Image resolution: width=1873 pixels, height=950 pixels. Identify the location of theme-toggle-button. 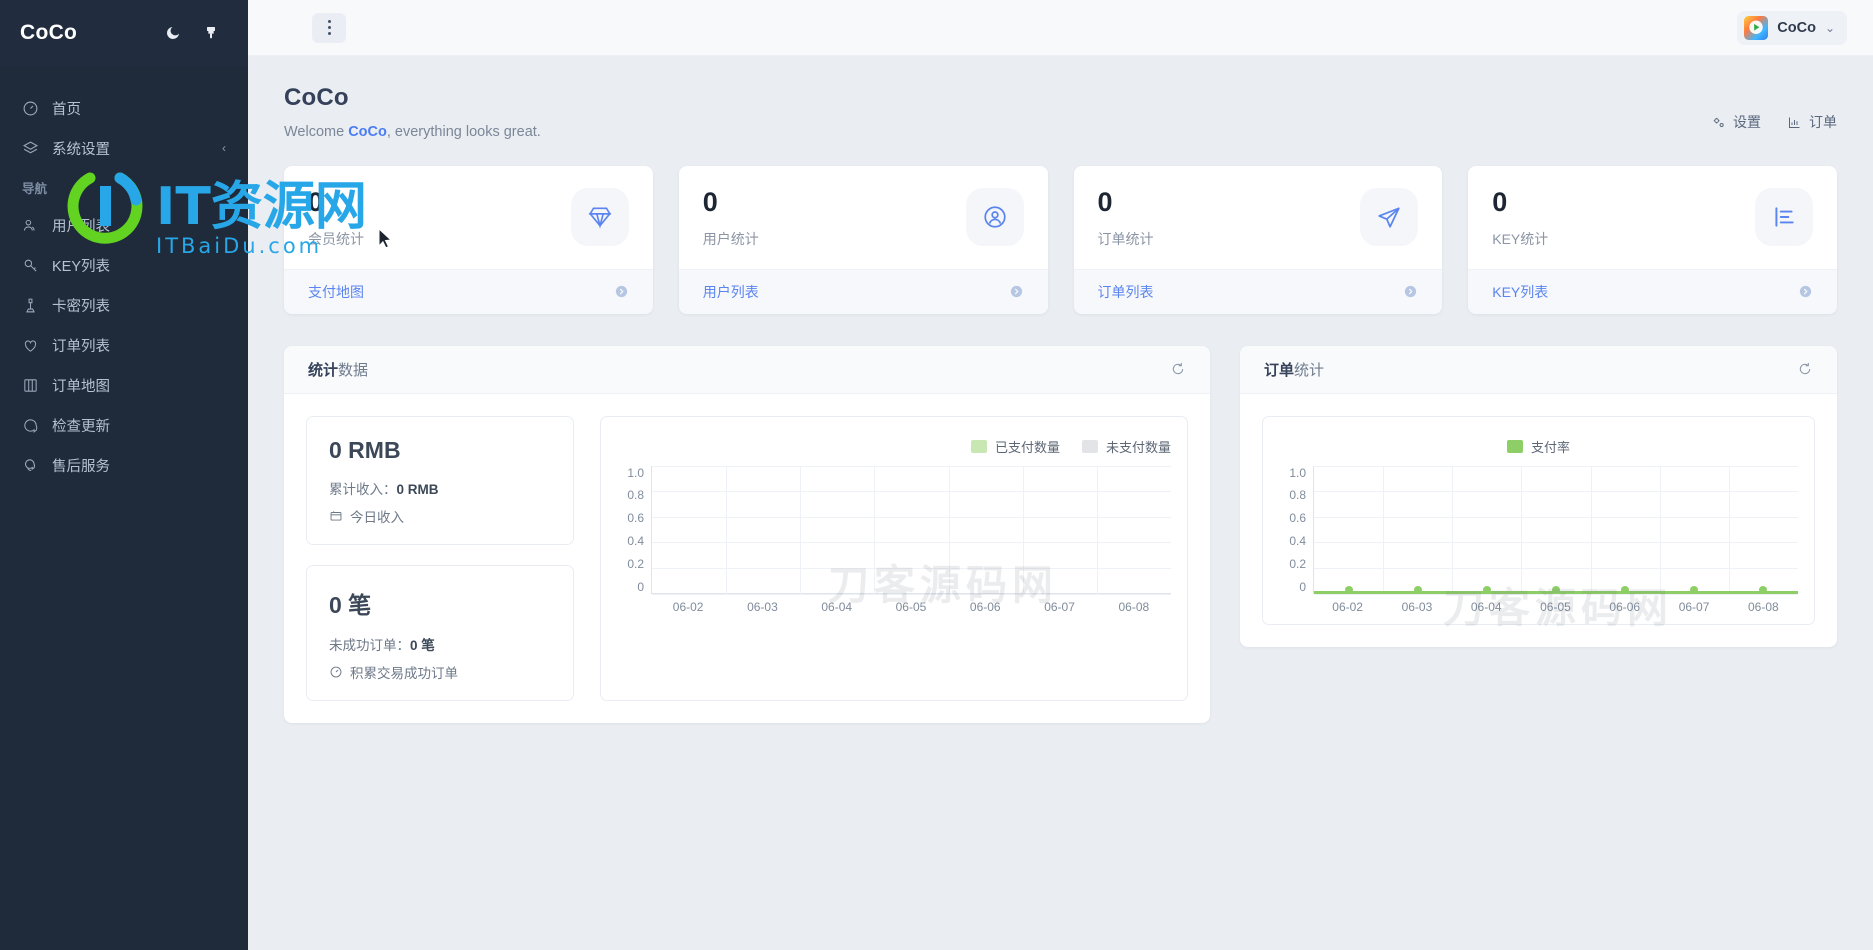
(173, 33).